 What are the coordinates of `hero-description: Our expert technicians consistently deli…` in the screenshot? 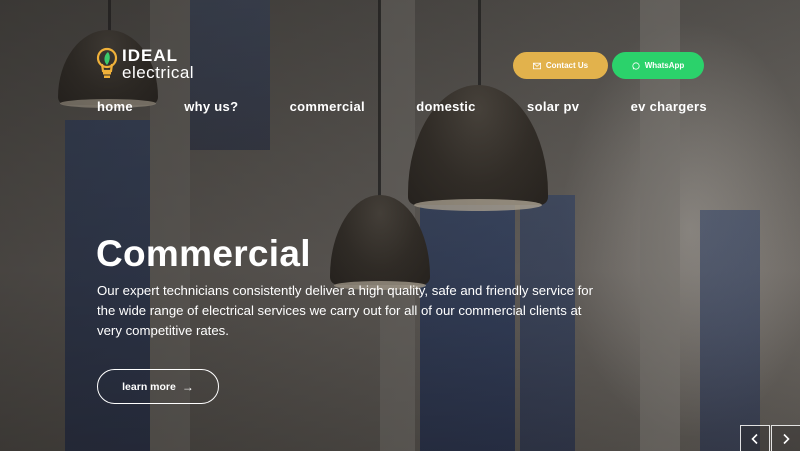 It's located at (345, 310).